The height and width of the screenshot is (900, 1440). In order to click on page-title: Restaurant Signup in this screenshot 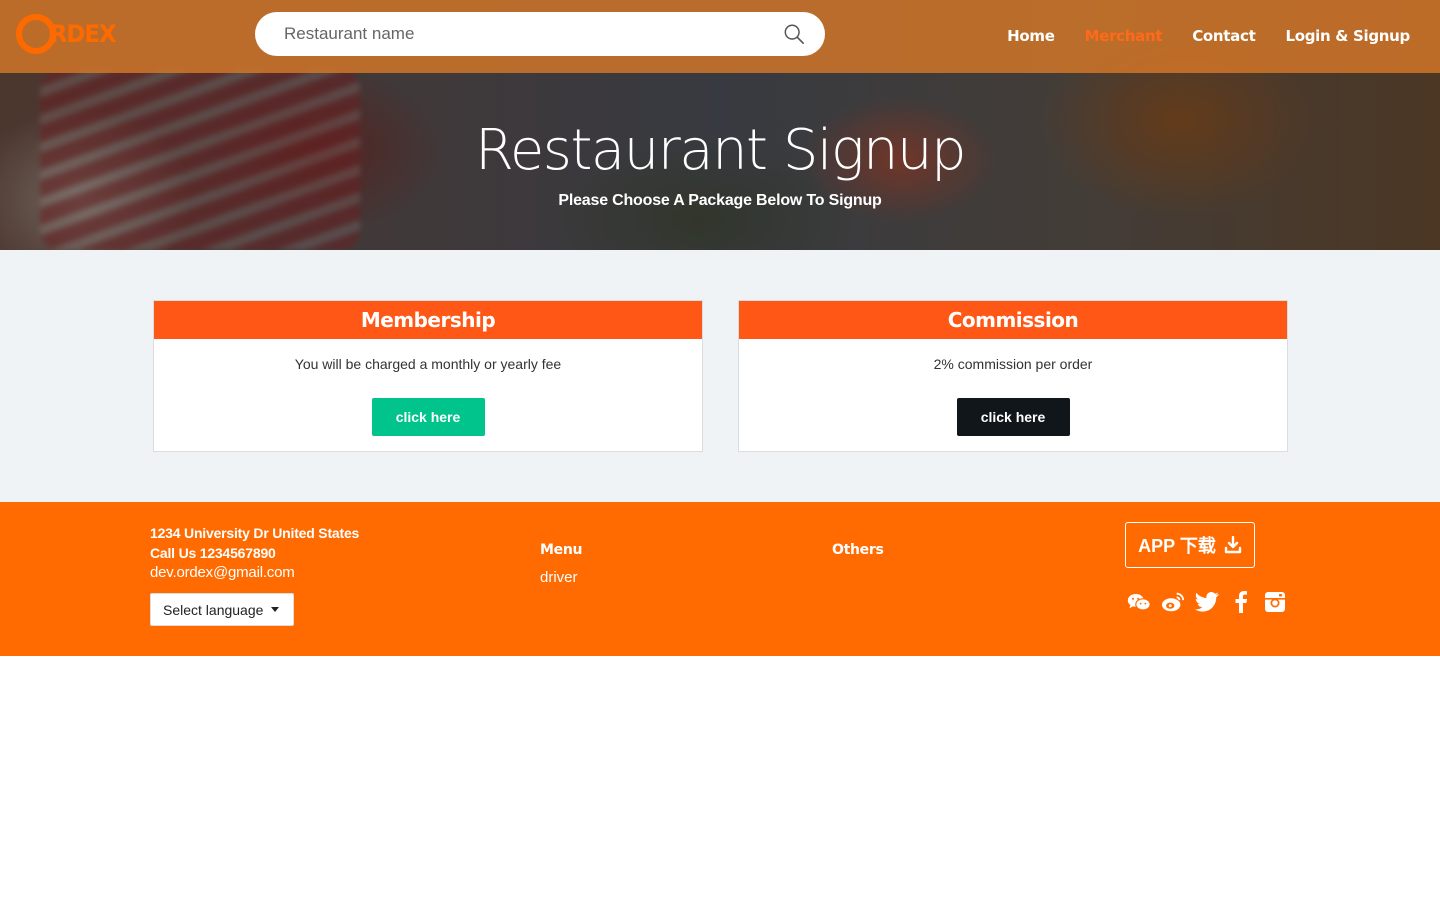, I will do `click(720, 150)`.